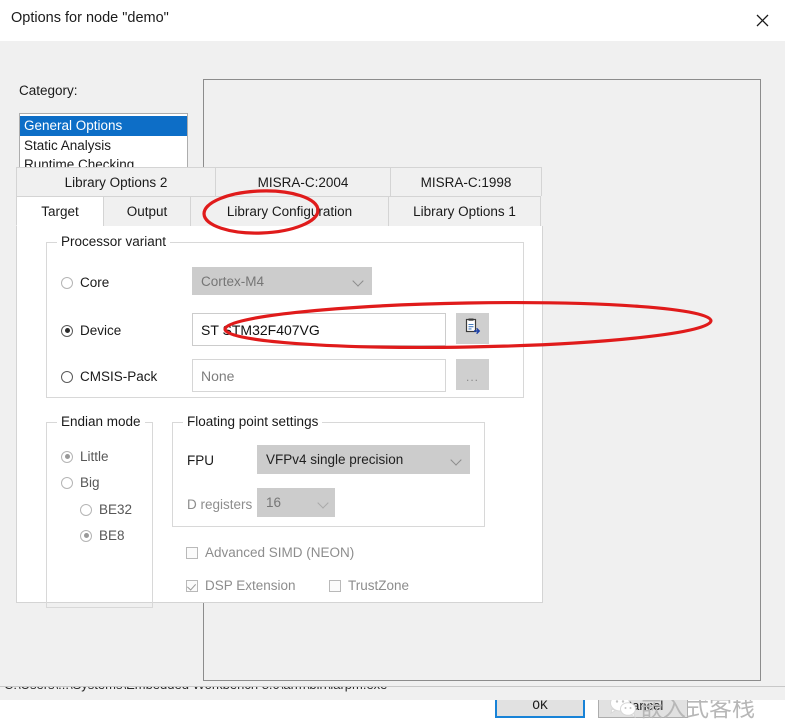  I want to click on device-picker-button, so click(472, 328).